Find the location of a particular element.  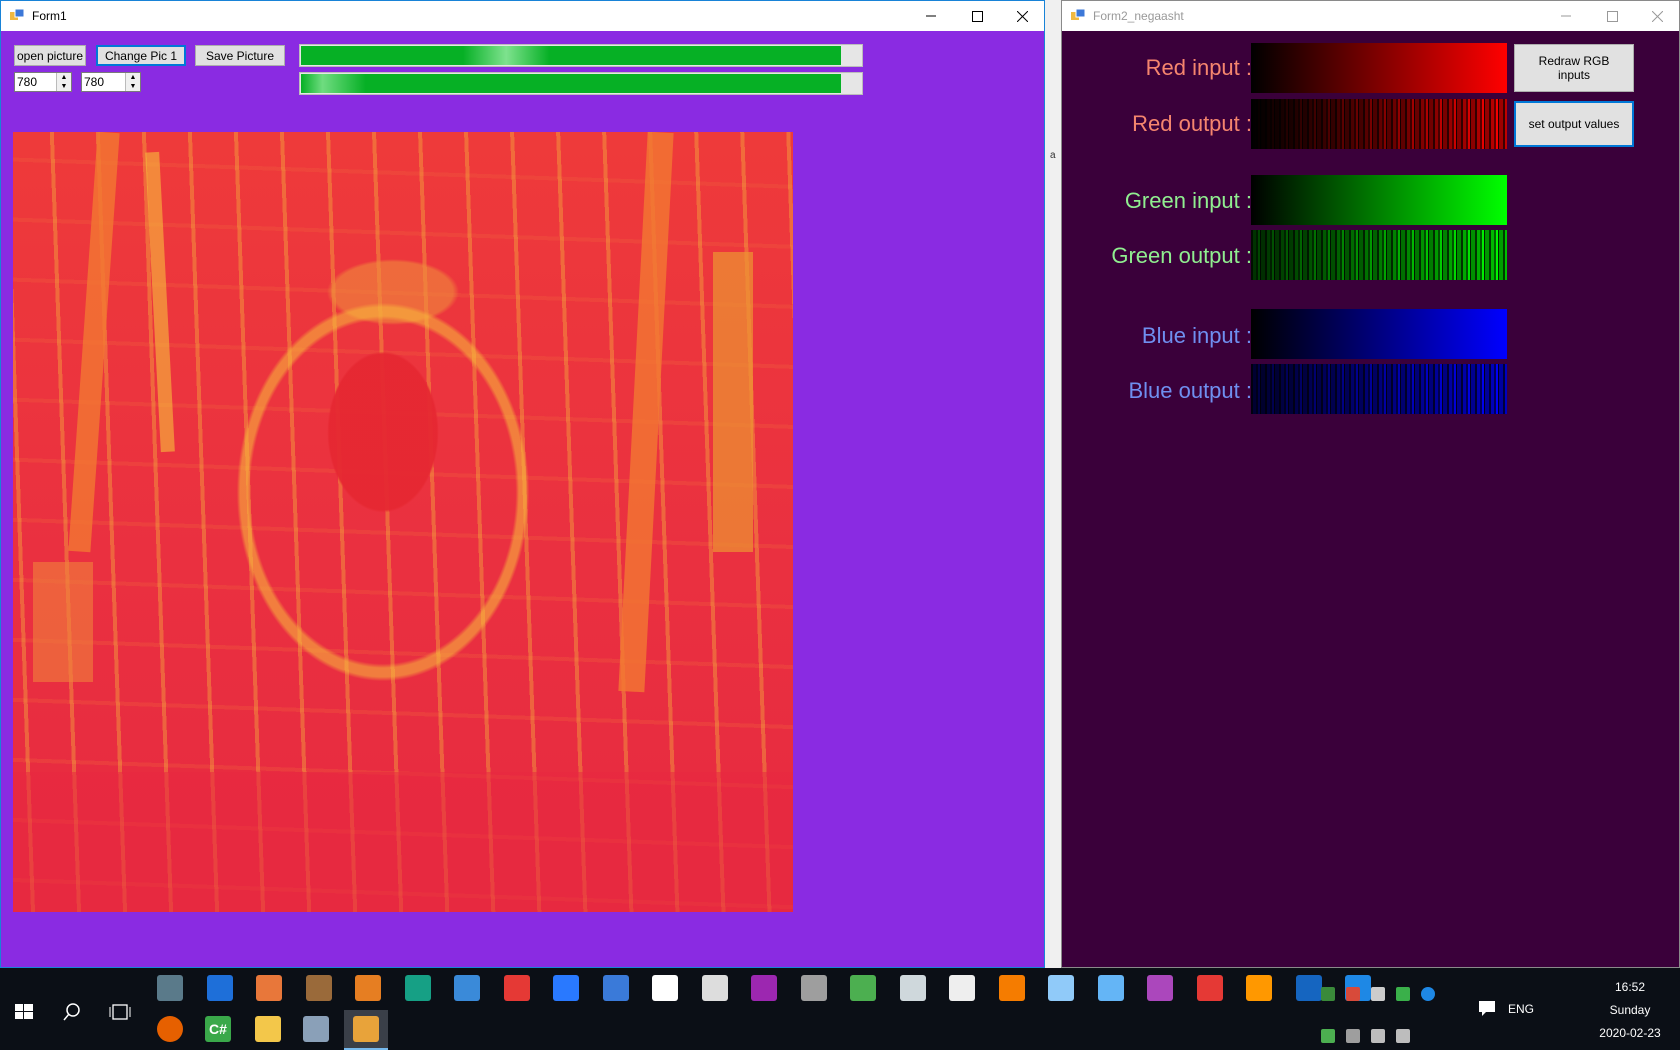

e-browser-icon is located at coordinates (417, 988).